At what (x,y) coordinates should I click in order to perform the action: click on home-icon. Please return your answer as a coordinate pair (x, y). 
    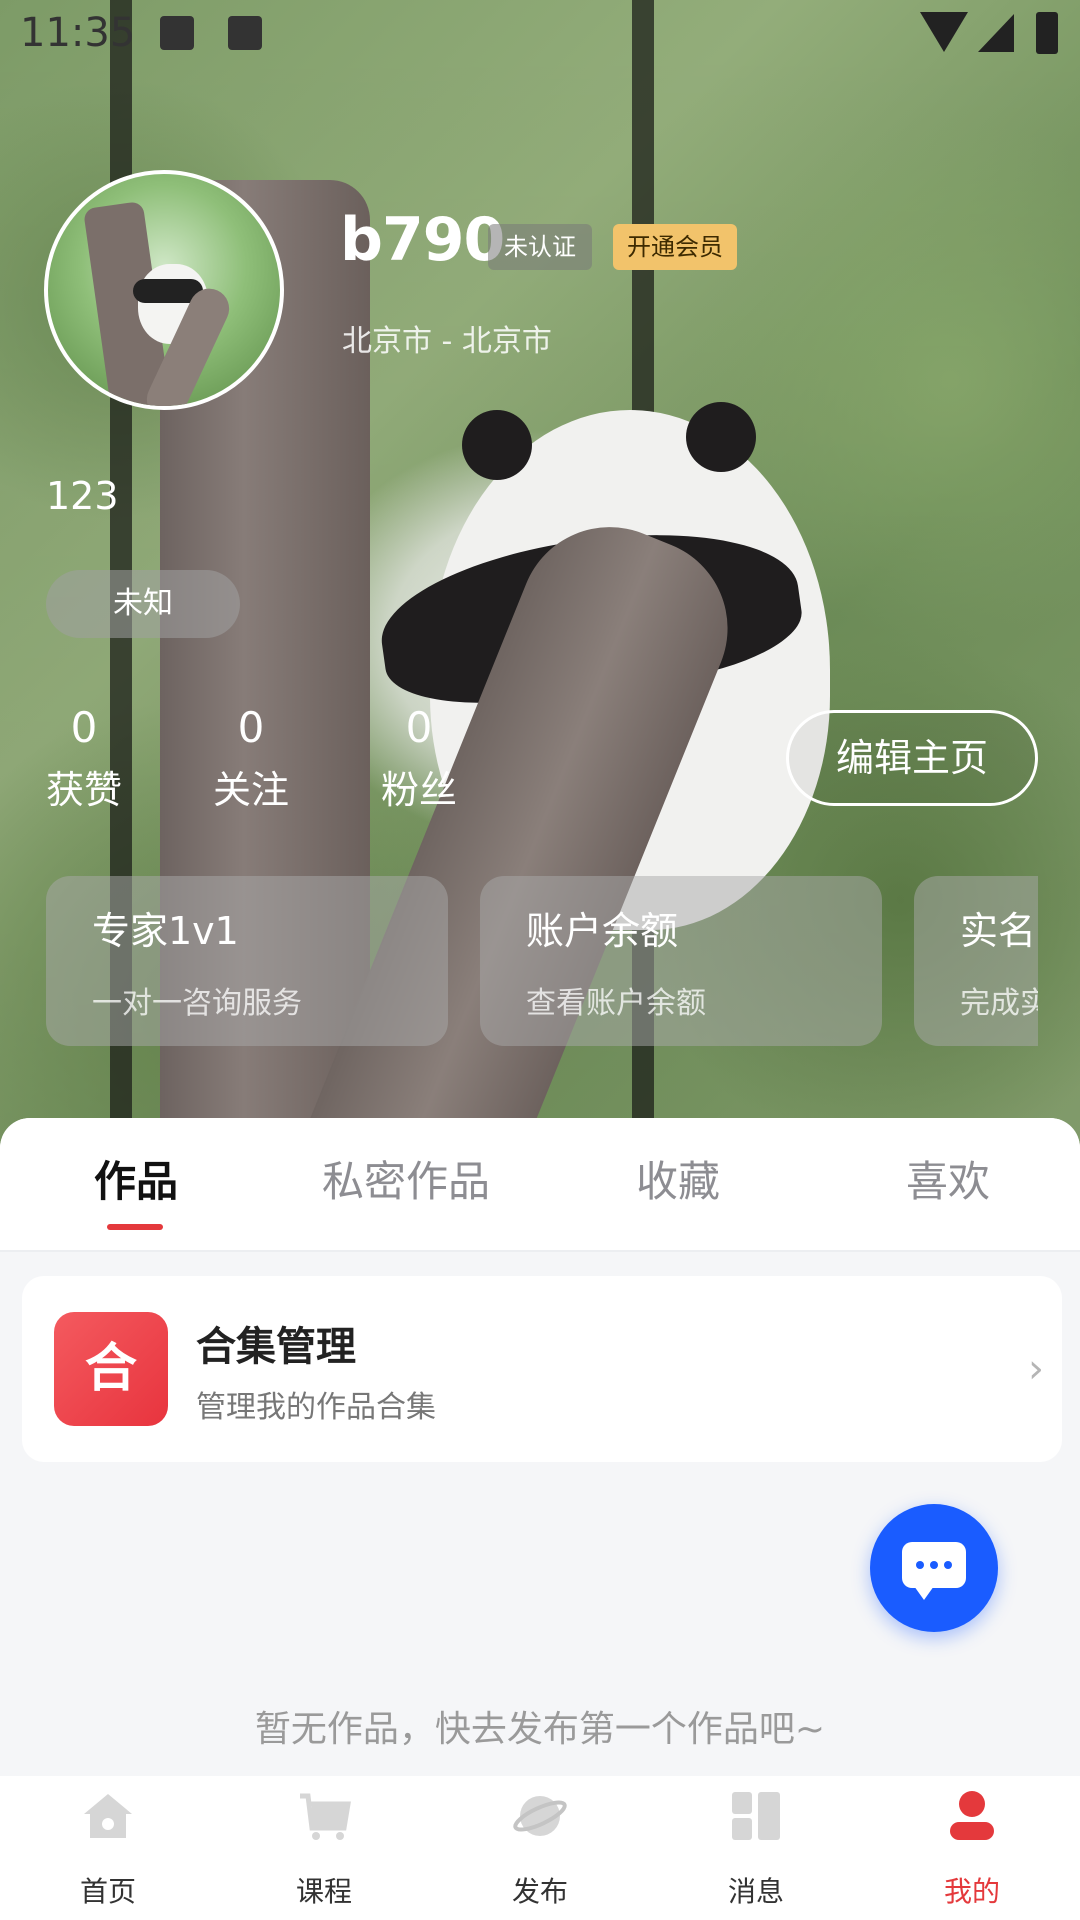
    Looking at the image, I should click on (108, 1816).